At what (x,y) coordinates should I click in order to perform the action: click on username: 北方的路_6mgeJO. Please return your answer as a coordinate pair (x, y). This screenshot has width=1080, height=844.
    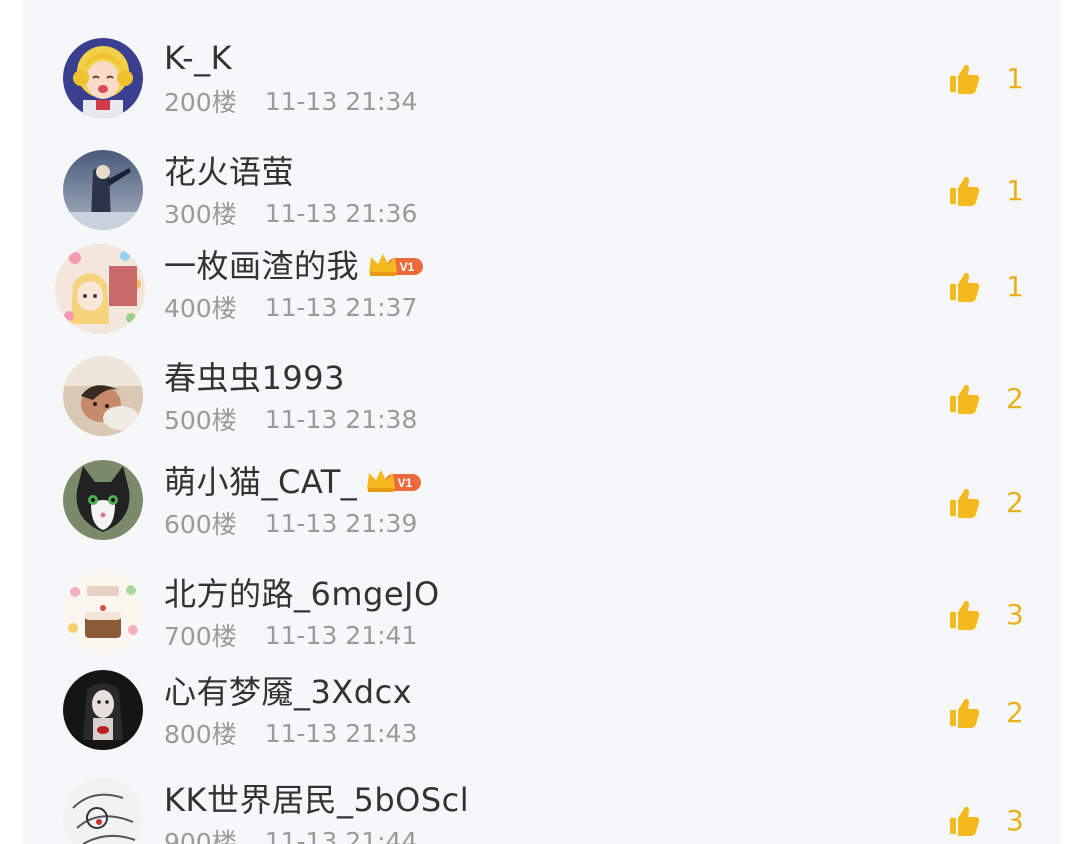
    Looking at the image, I should click on (302, 592).